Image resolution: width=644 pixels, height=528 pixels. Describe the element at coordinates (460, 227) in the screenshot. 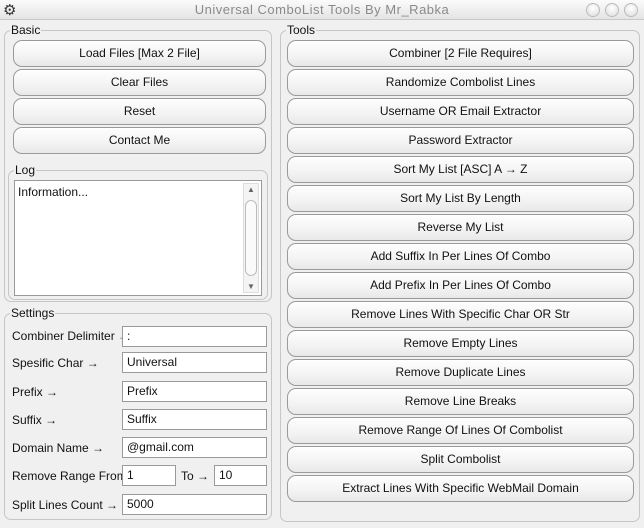

I see `tools-button-reverse-my-list: Reverse My List` at that location.